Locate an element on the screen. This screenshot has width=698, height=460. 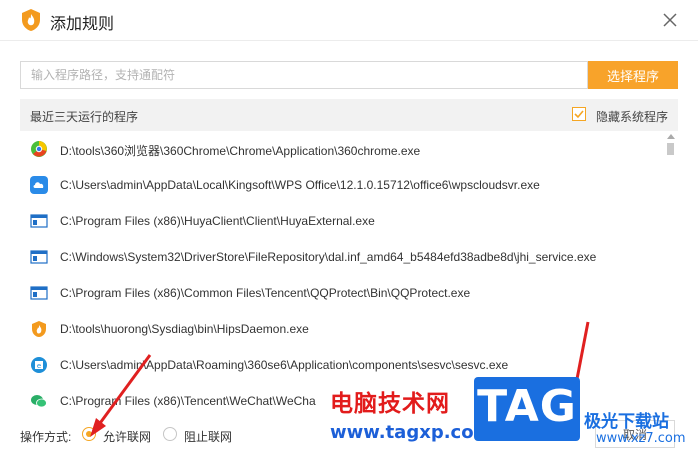
huorong-icon is located at coordinates (39, 329).